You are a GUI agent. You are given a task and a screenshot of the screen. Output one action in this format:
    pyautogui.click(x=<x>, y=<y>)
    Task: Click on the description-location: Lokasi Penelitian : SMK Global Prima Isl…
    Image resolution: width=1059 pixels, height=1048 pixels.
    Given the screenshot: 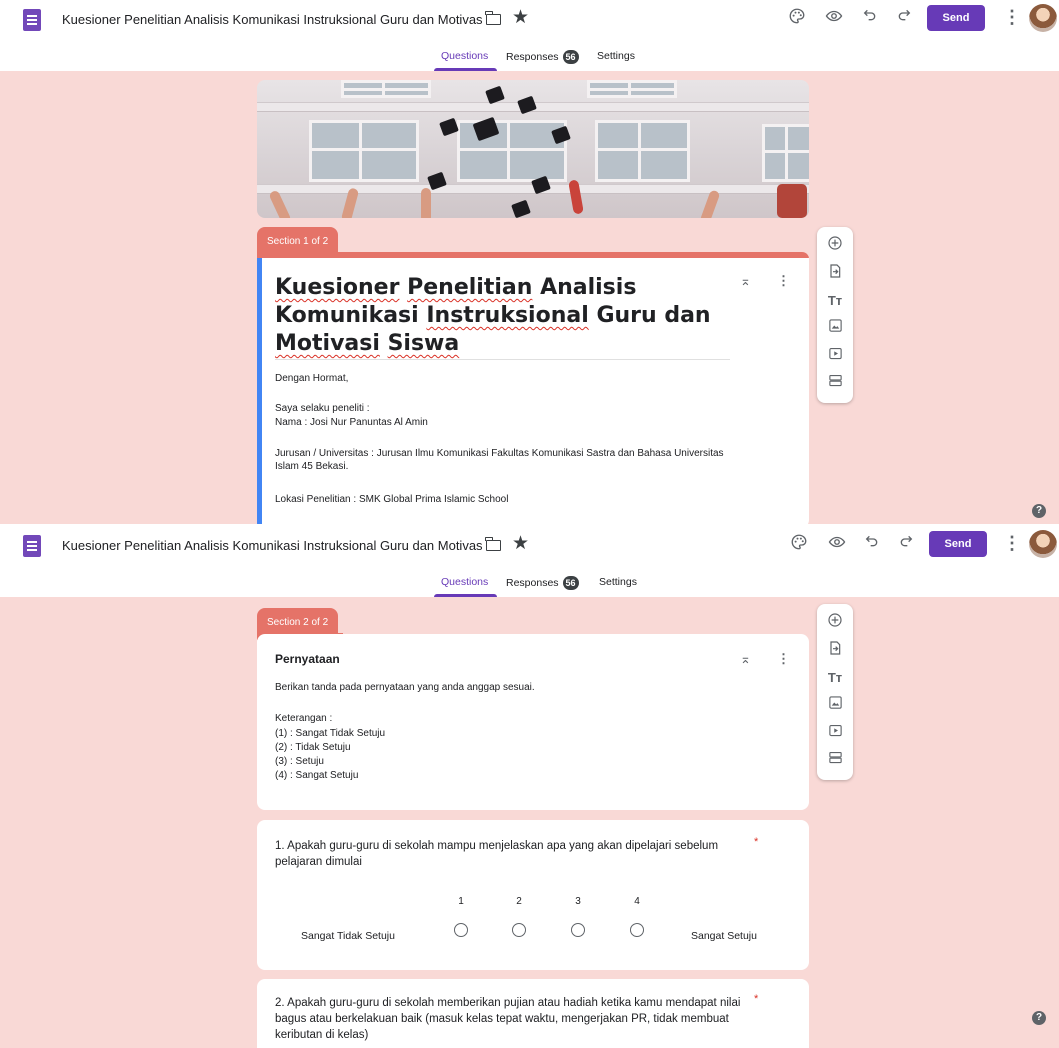 What is the action you would take?
    pyautogui.click(x=392, y=499)
    